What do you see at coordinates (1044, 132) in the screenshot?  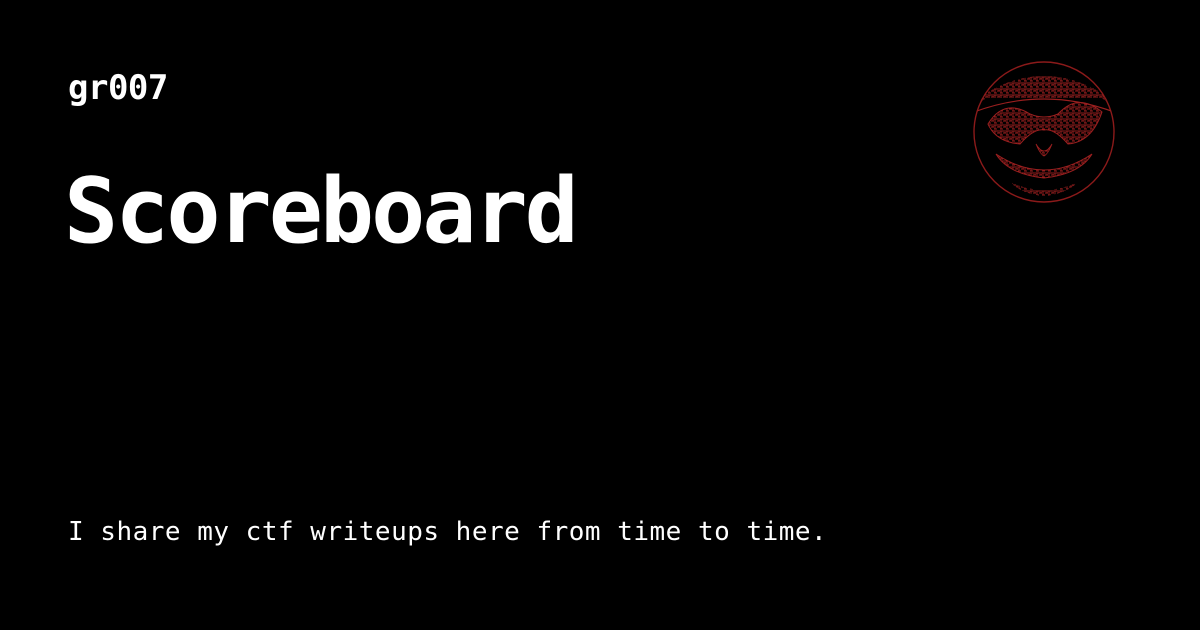 I see `pirate-mask-logo-icon` at bounding box center [1044, 132].